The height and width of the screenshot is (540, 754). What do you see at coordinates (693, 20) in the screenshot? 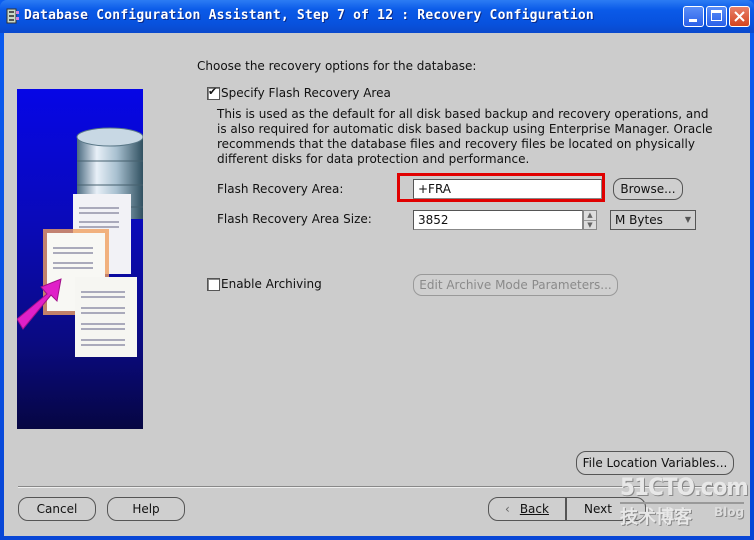
I see `minimize-icon` at bounding box center [693, 20].